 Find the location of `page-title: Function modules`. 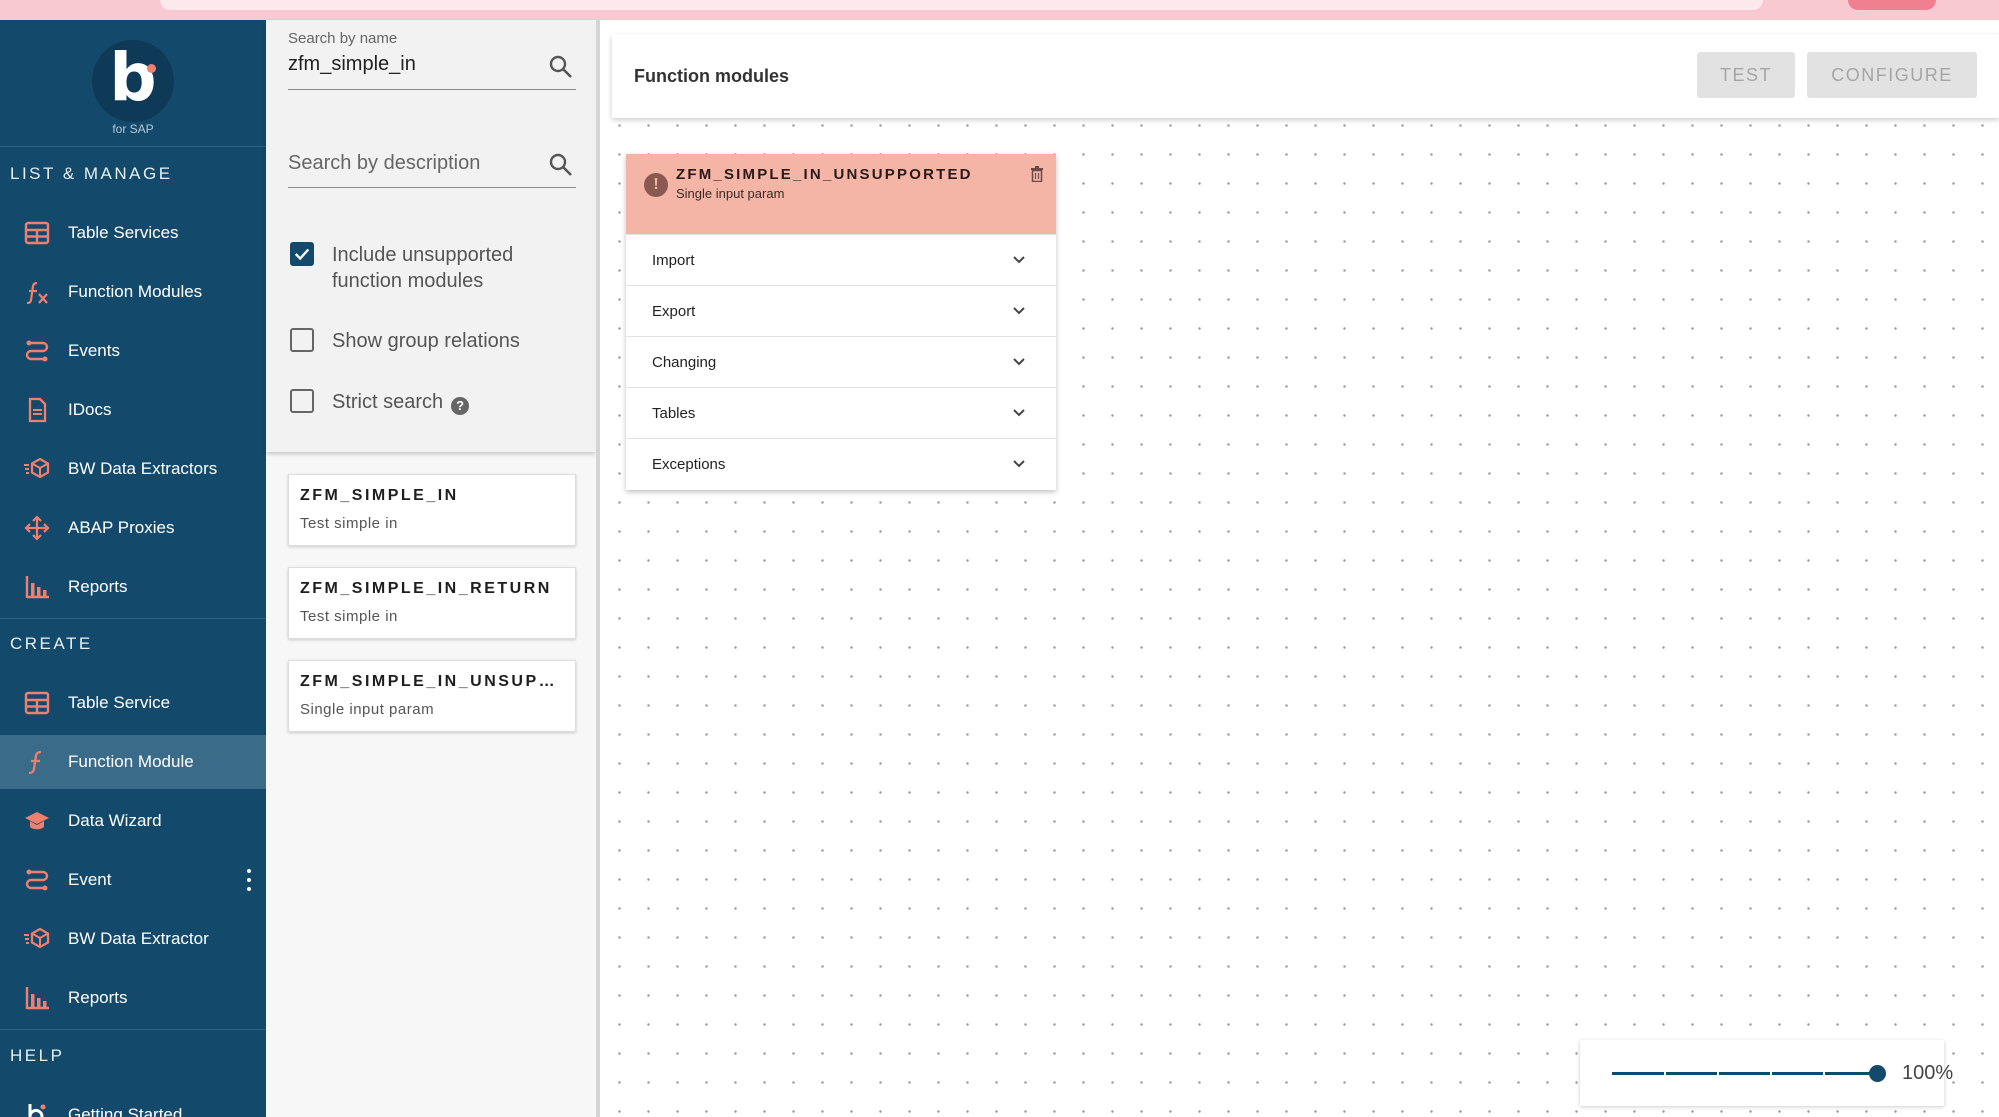

page-title: Function modules is located at coordinates (711, 76).